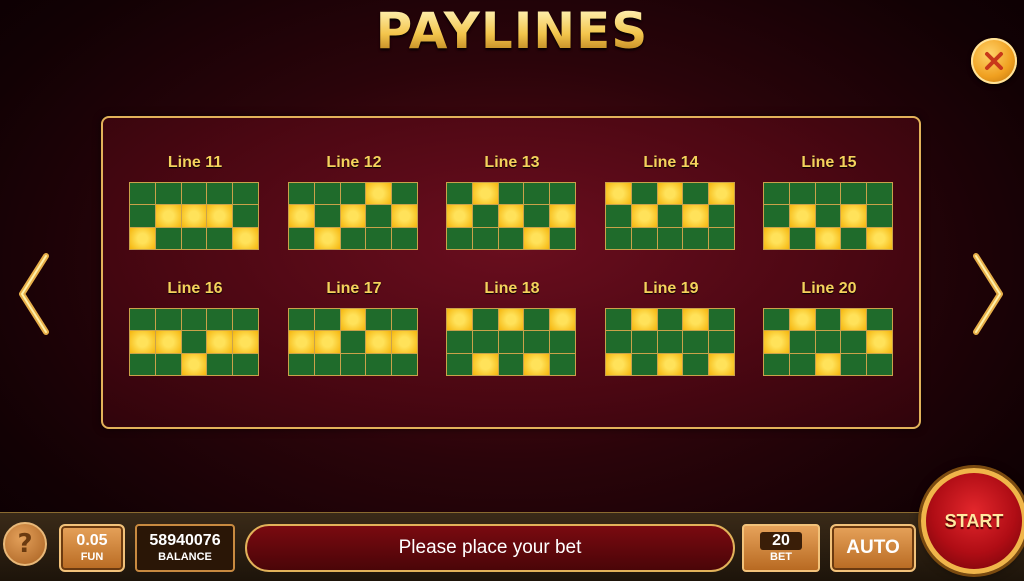 Image resolution: width=1024 pixels, height=581 pixels. What do you see at coordinates (92, 540) in the screenshot?
I see `coin-value: 0.05` at bounding box center [92, 540].